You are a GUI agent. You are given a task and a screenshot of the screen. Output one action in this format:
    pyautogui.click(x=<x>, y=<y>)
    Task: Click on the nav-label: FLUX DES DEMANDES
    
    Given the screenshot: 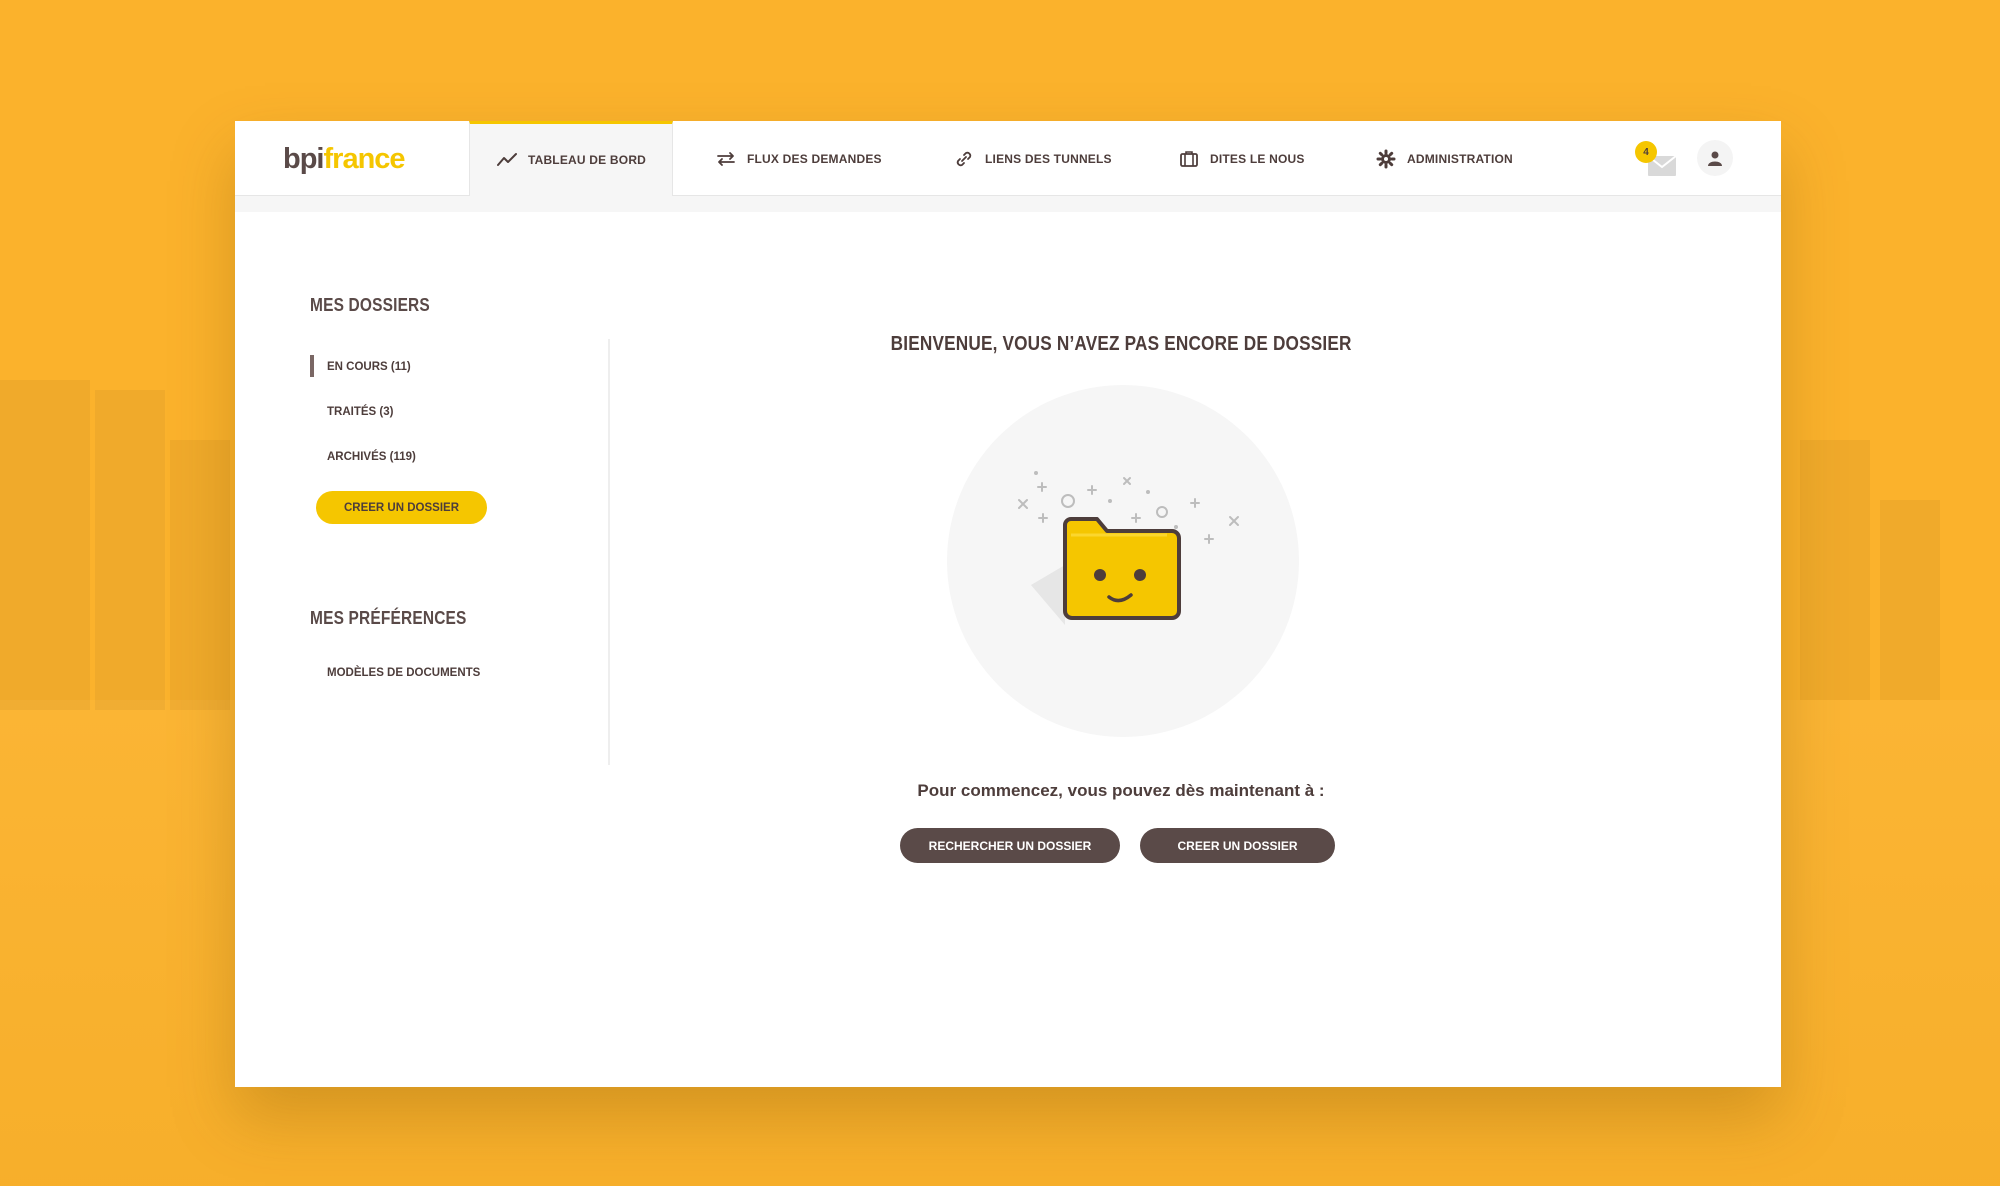 What is the action you would take?
    pyautogui.click(x=814, y=158)
    